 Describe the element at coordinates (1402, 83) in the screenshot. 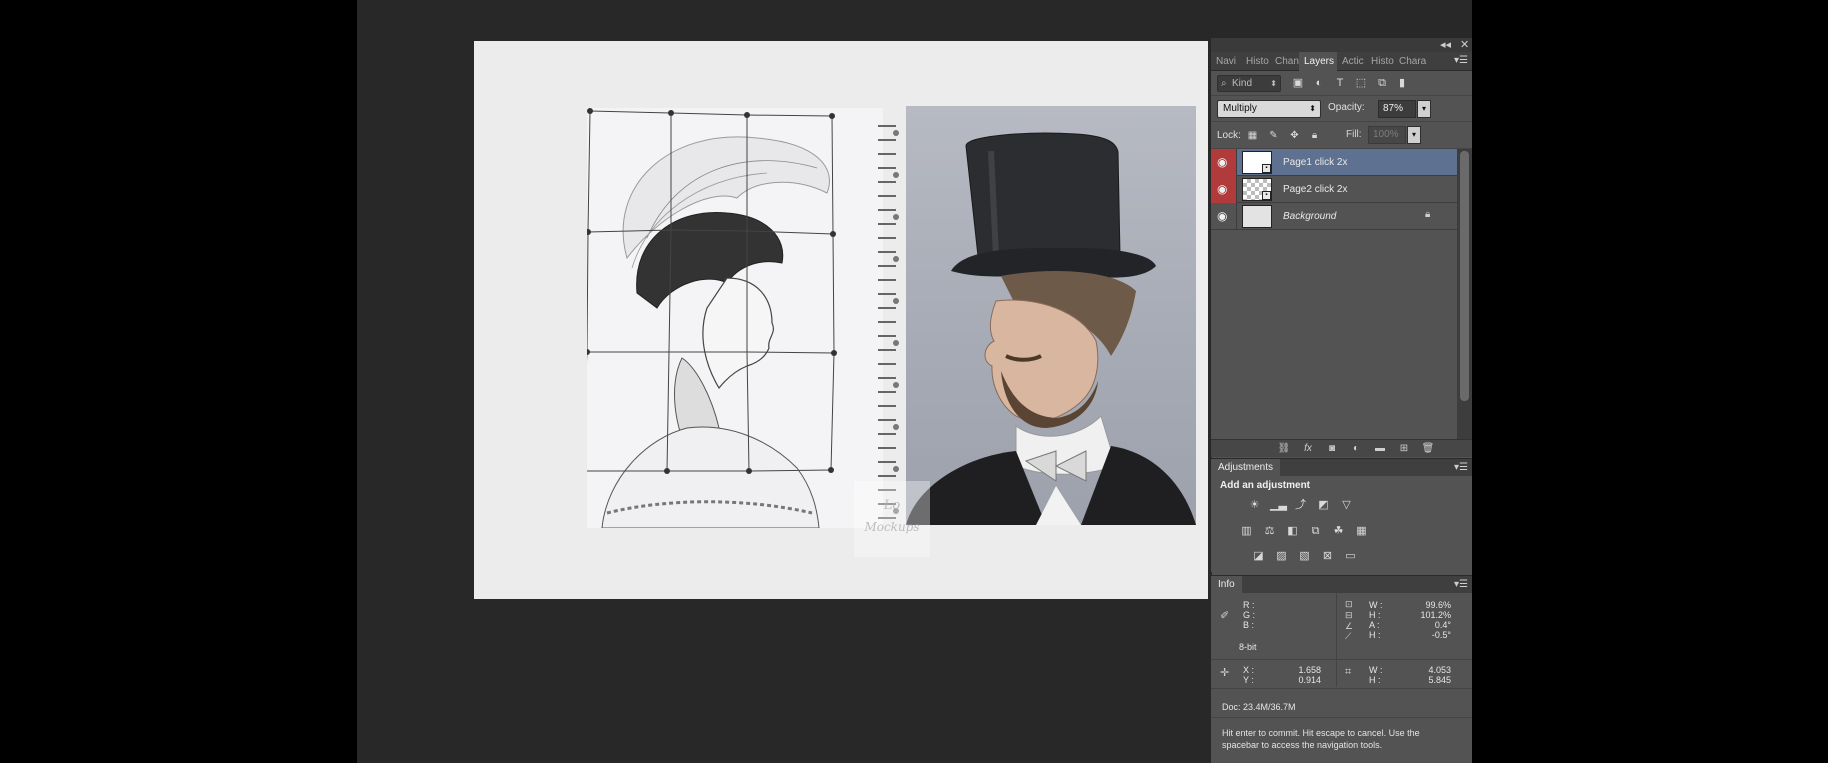

I see `filter-toggle-icon: ▮` at that location.